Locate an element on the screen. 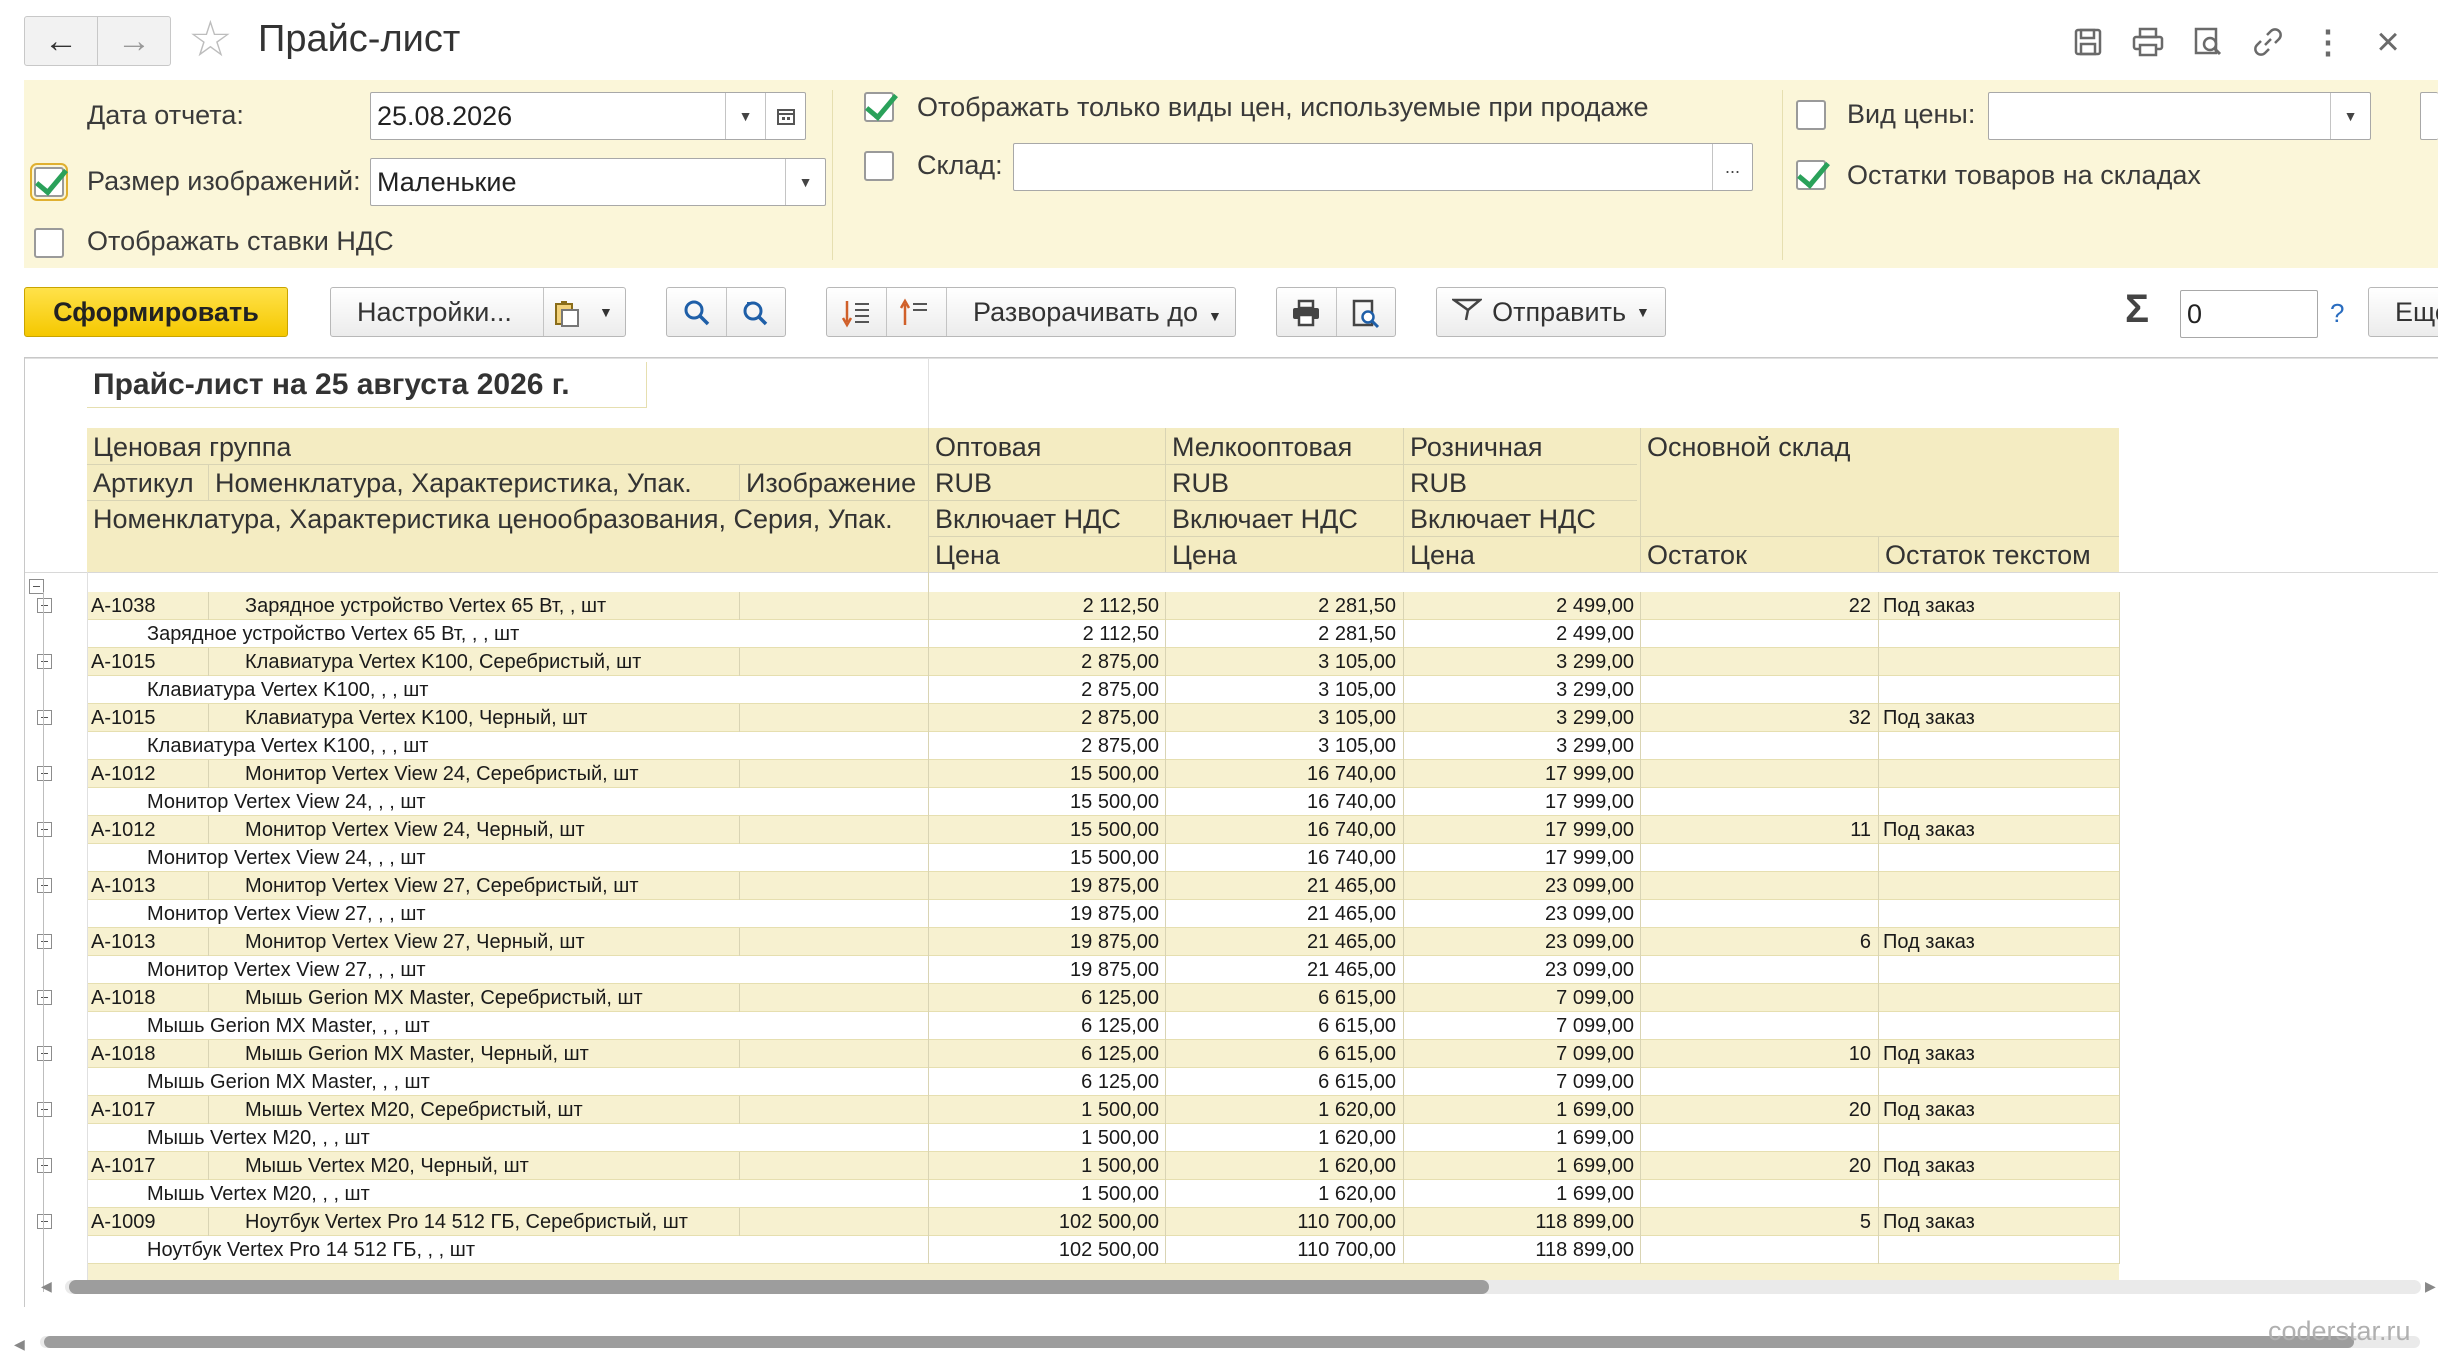  save-icon is located at coordinates (2088, 42).